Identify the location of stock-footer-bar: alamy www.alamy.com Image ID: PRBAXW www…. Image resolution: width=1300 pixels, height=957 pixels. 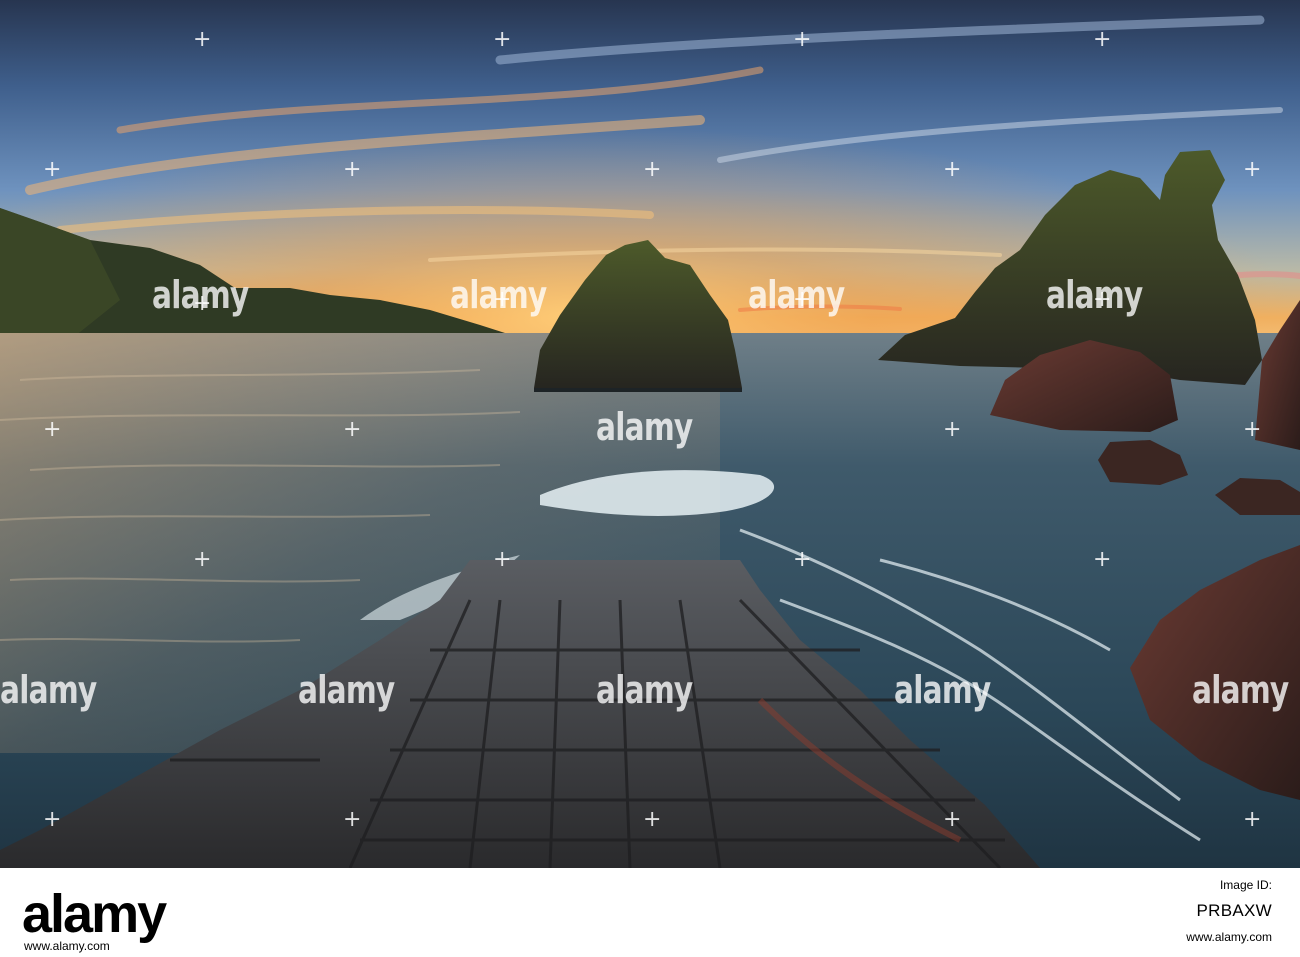
(650, 912).